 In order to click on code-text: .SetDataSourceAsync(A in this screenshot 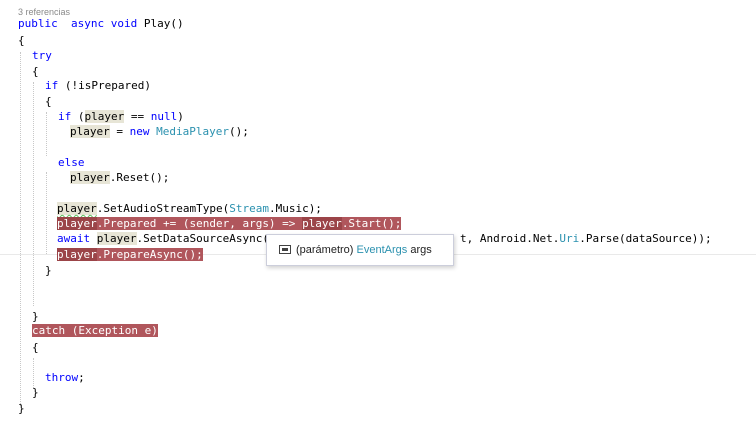, I will do `click(206, 238)`.